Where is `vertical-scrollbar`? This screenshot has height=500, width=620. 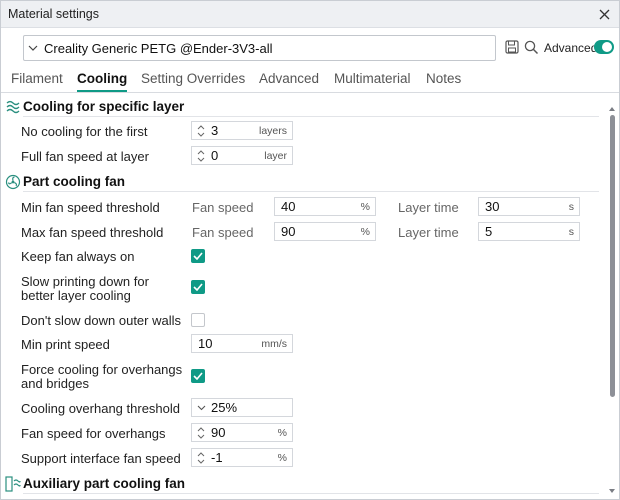 vertical-scrollbar is located at coordinates (612, 301).